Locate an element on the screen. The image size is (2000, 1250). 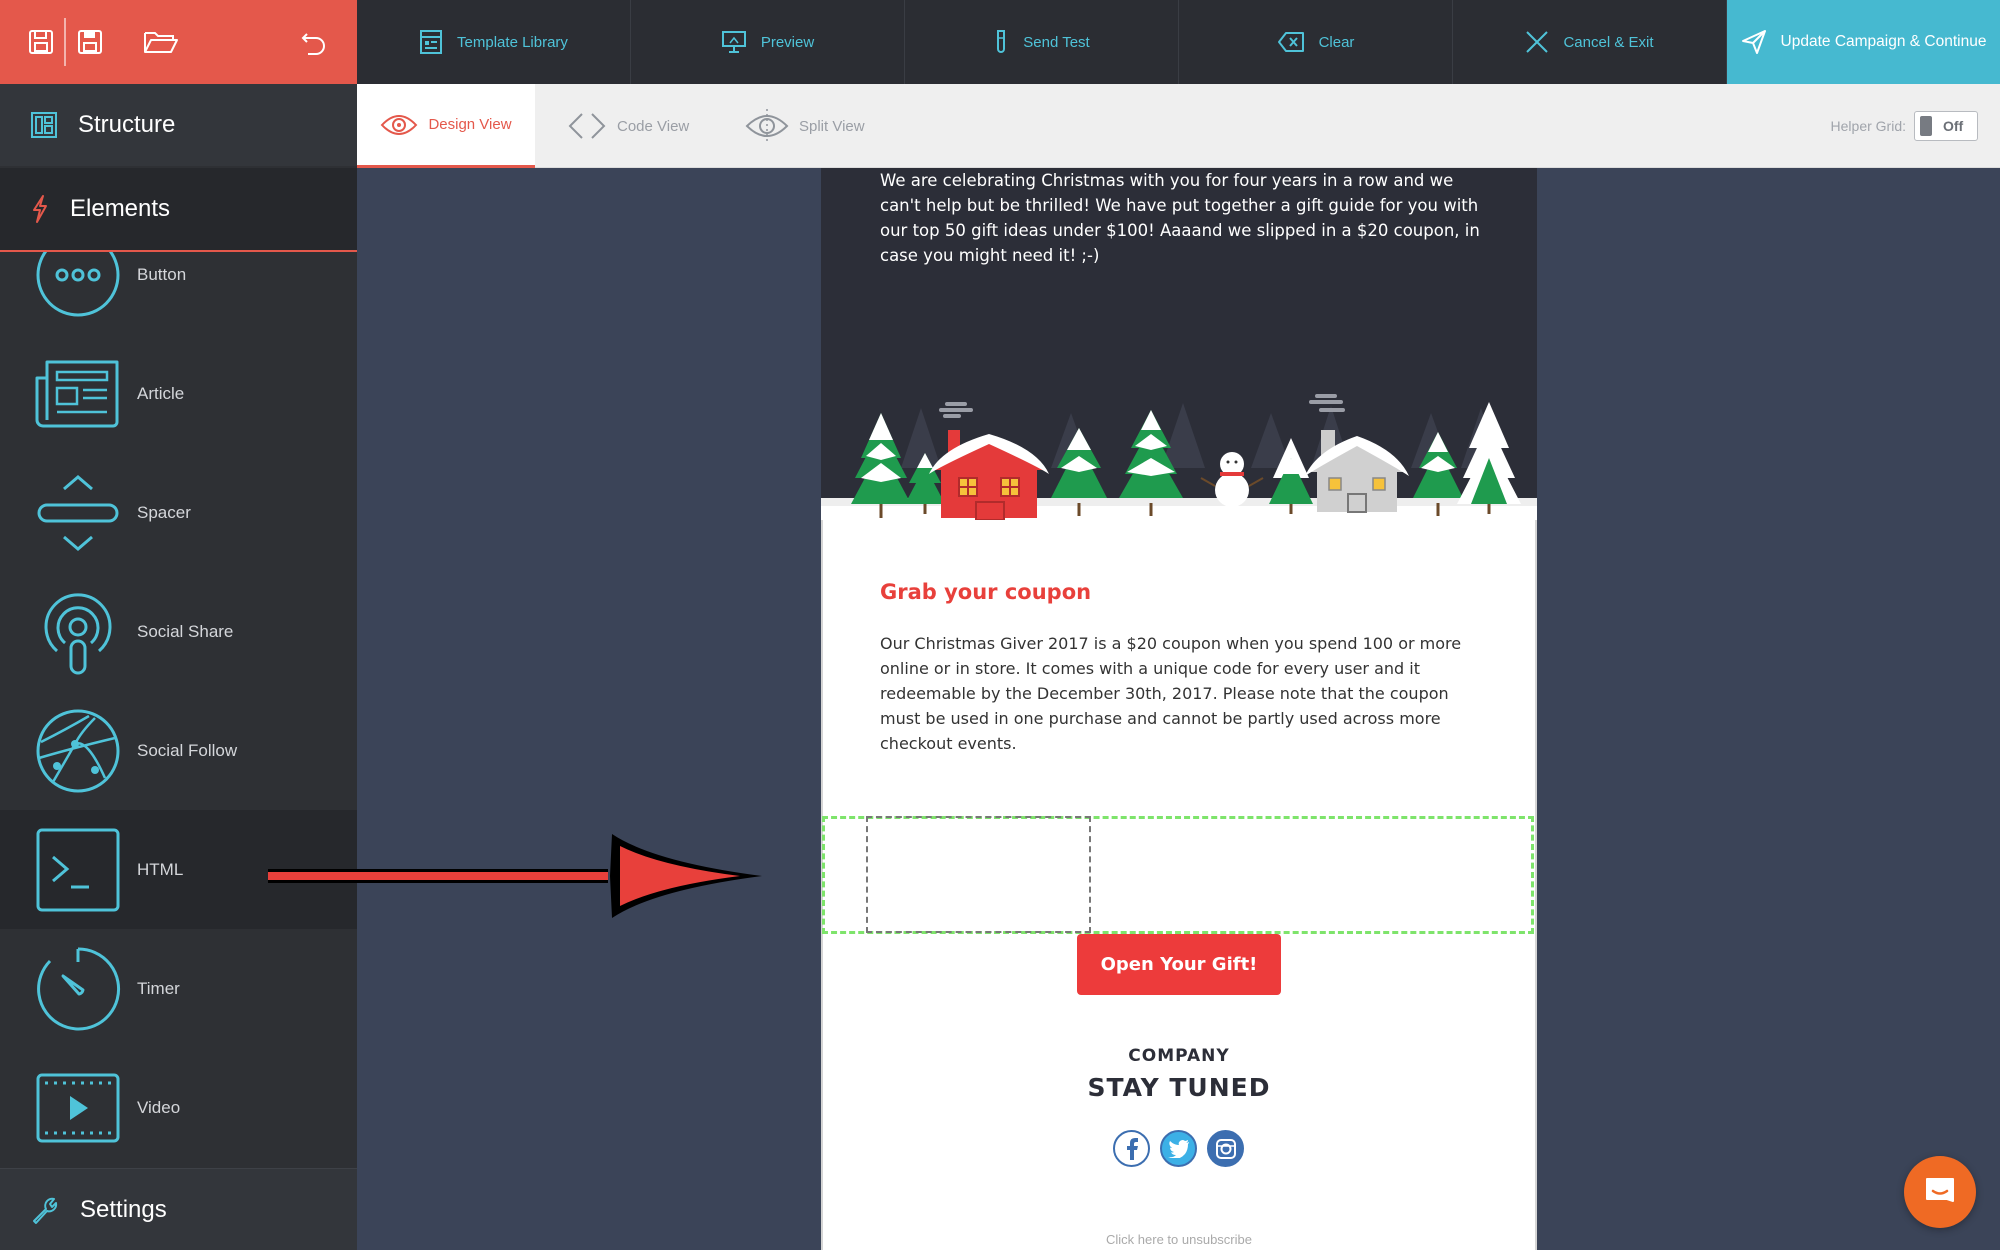
send-test-label: Send Test is located at coordinates (1056, 42).